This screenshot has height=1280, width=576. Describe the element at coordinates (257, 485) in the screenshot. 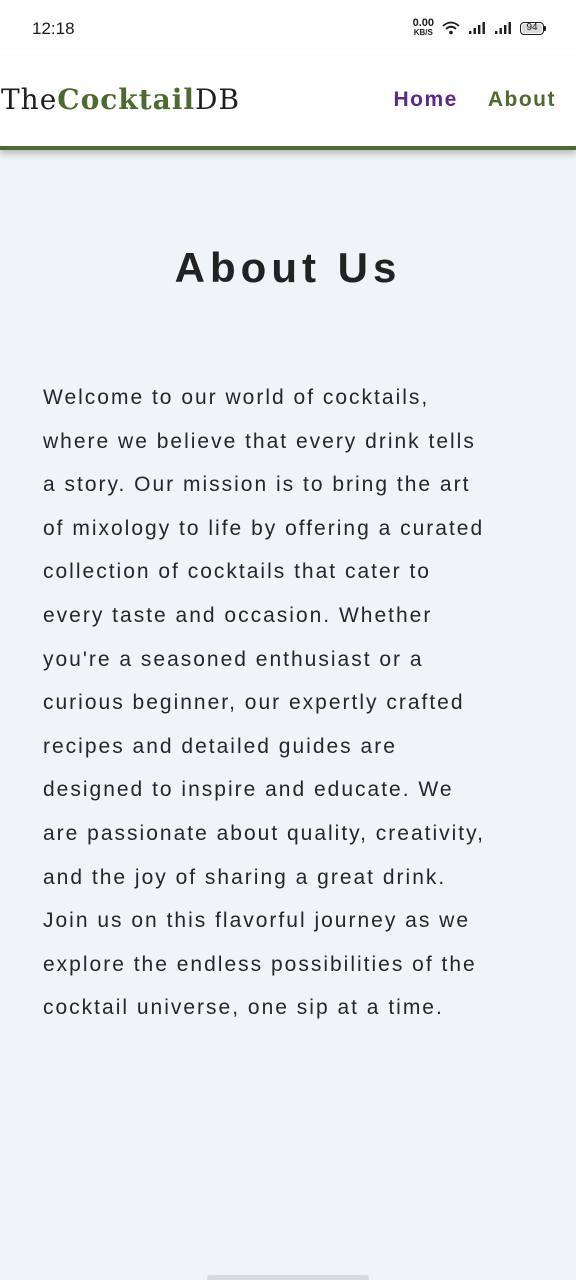

I see `paragraph-line: a story. Our mission is to bring the art` at that location.